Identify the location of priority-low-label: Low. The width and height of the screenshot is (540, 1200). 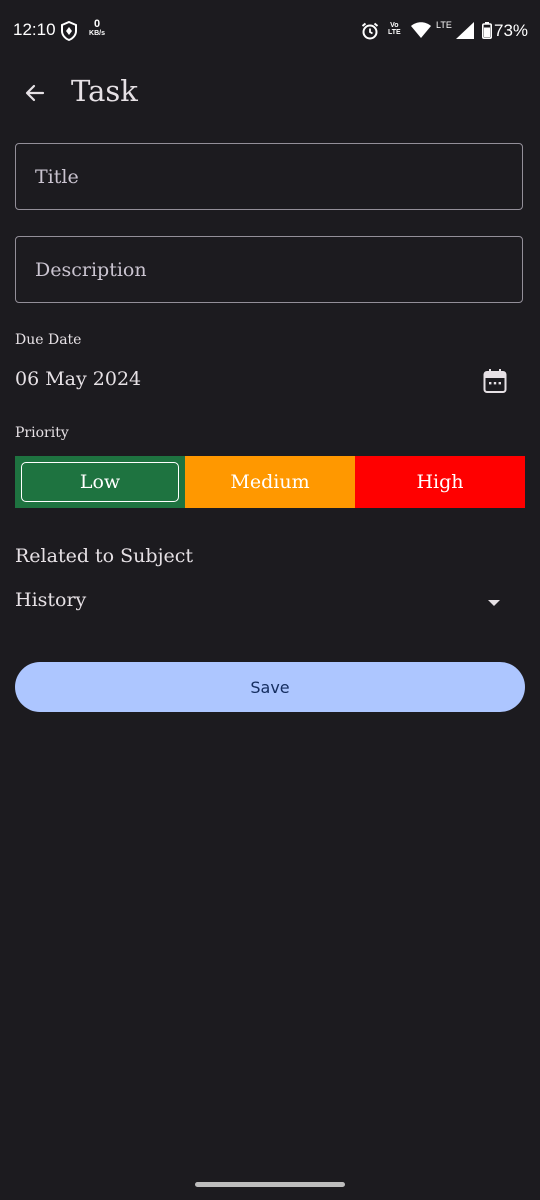
(100, 482).